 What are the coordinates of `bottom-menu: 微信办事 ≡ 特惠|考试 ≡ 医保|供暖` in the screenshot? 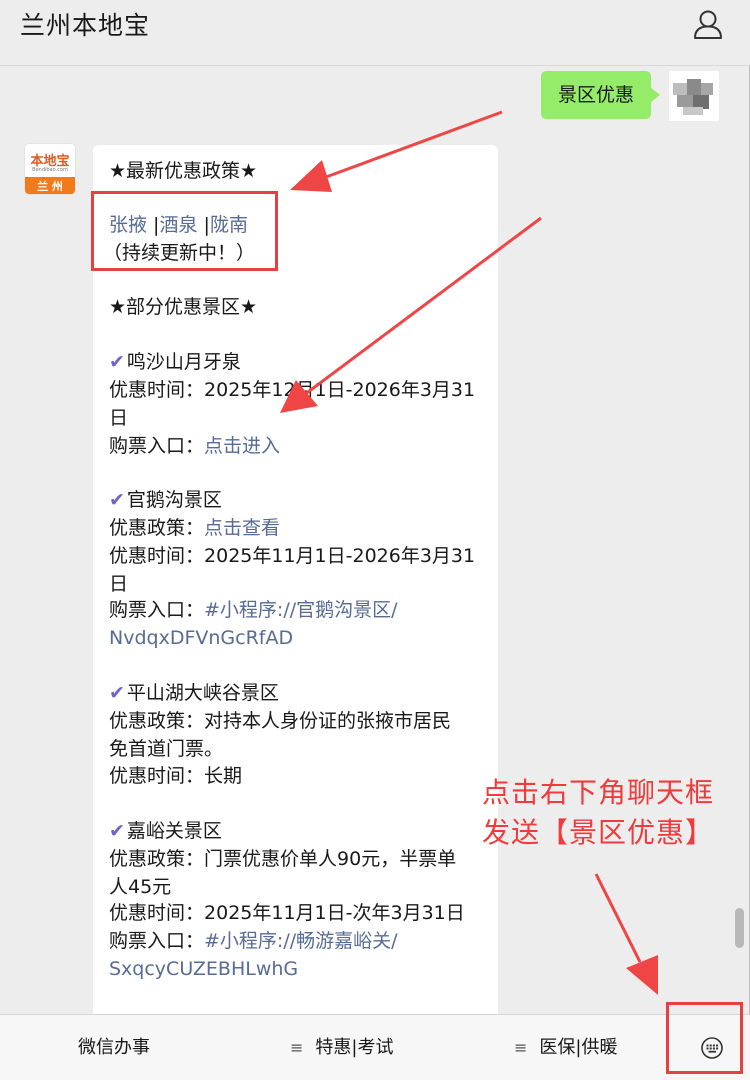 It's located at (375, 1047).